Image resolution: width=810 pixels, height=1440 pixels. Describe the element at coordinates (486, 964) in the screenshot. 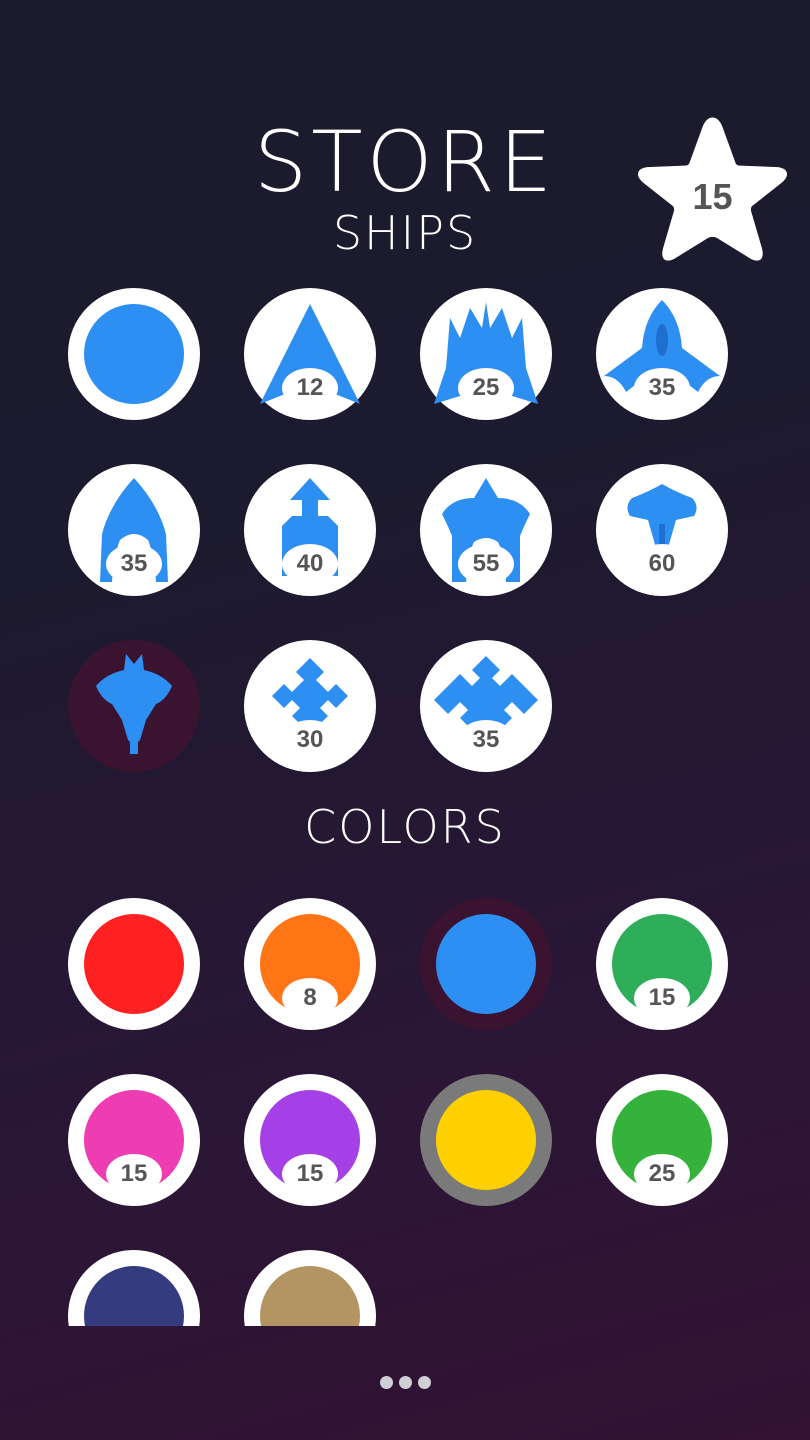

I see `color-item-blue-selected` at that location.